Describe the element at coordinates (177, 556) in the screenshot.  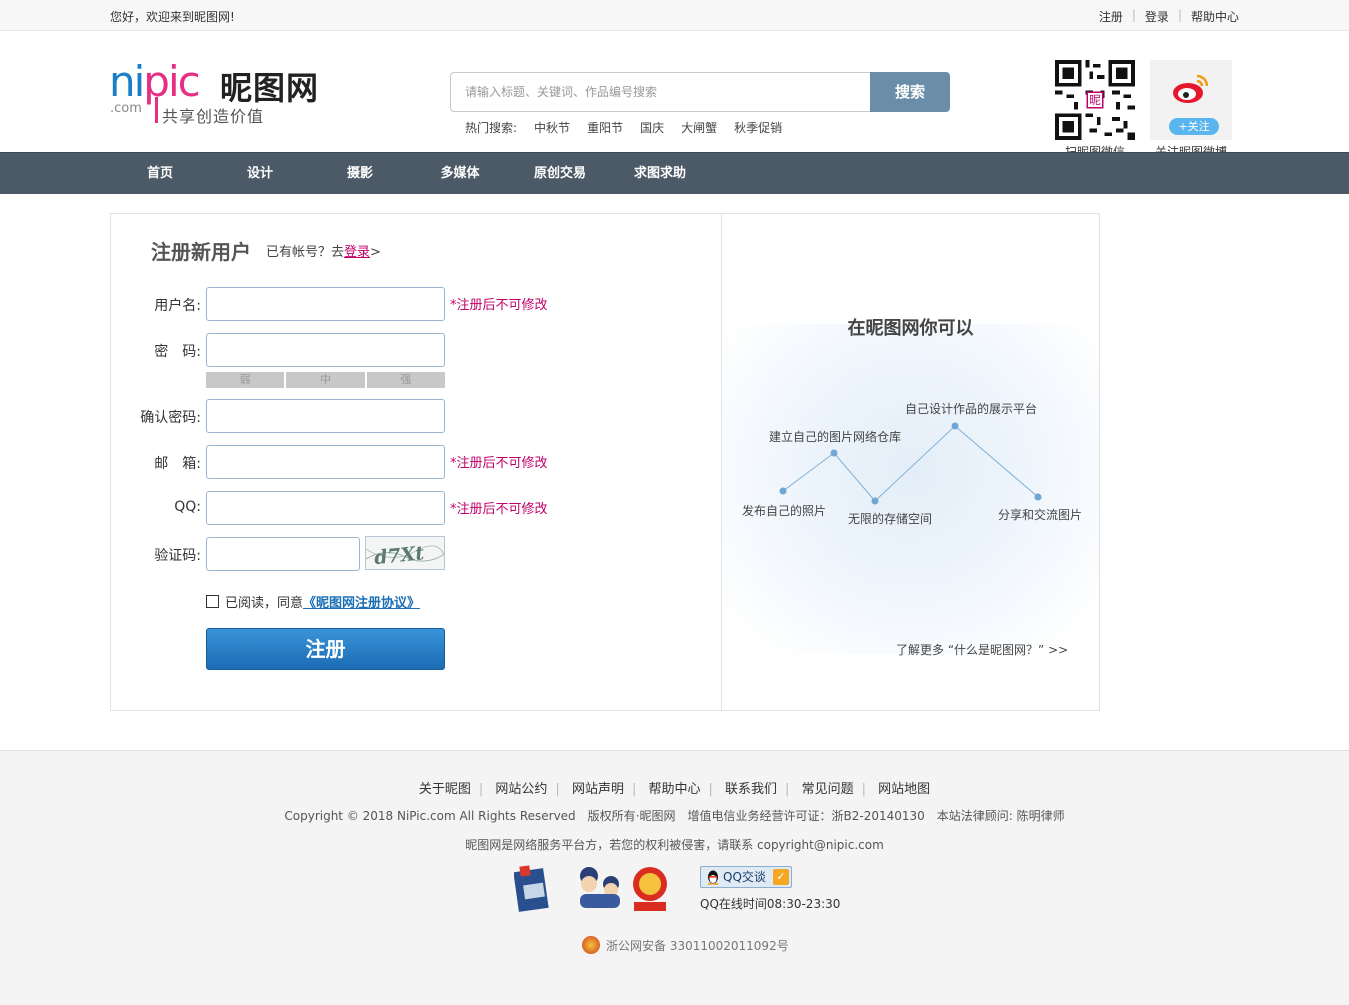
I see `captcha-label: 验证码:` at that location.